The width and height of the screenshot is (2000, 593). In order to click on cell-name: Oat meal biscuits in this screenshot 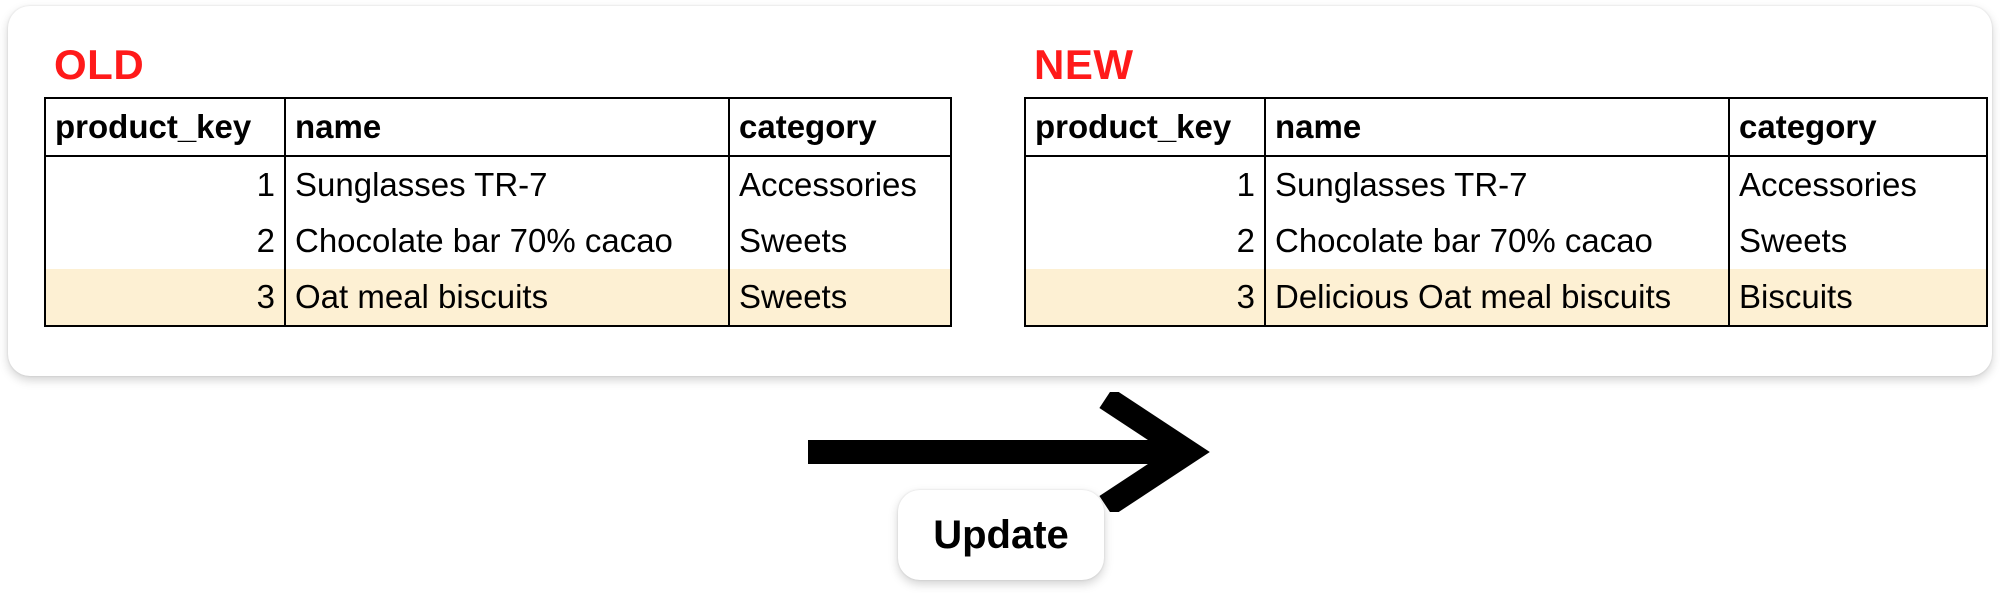, I will do `click(507, 298)`.